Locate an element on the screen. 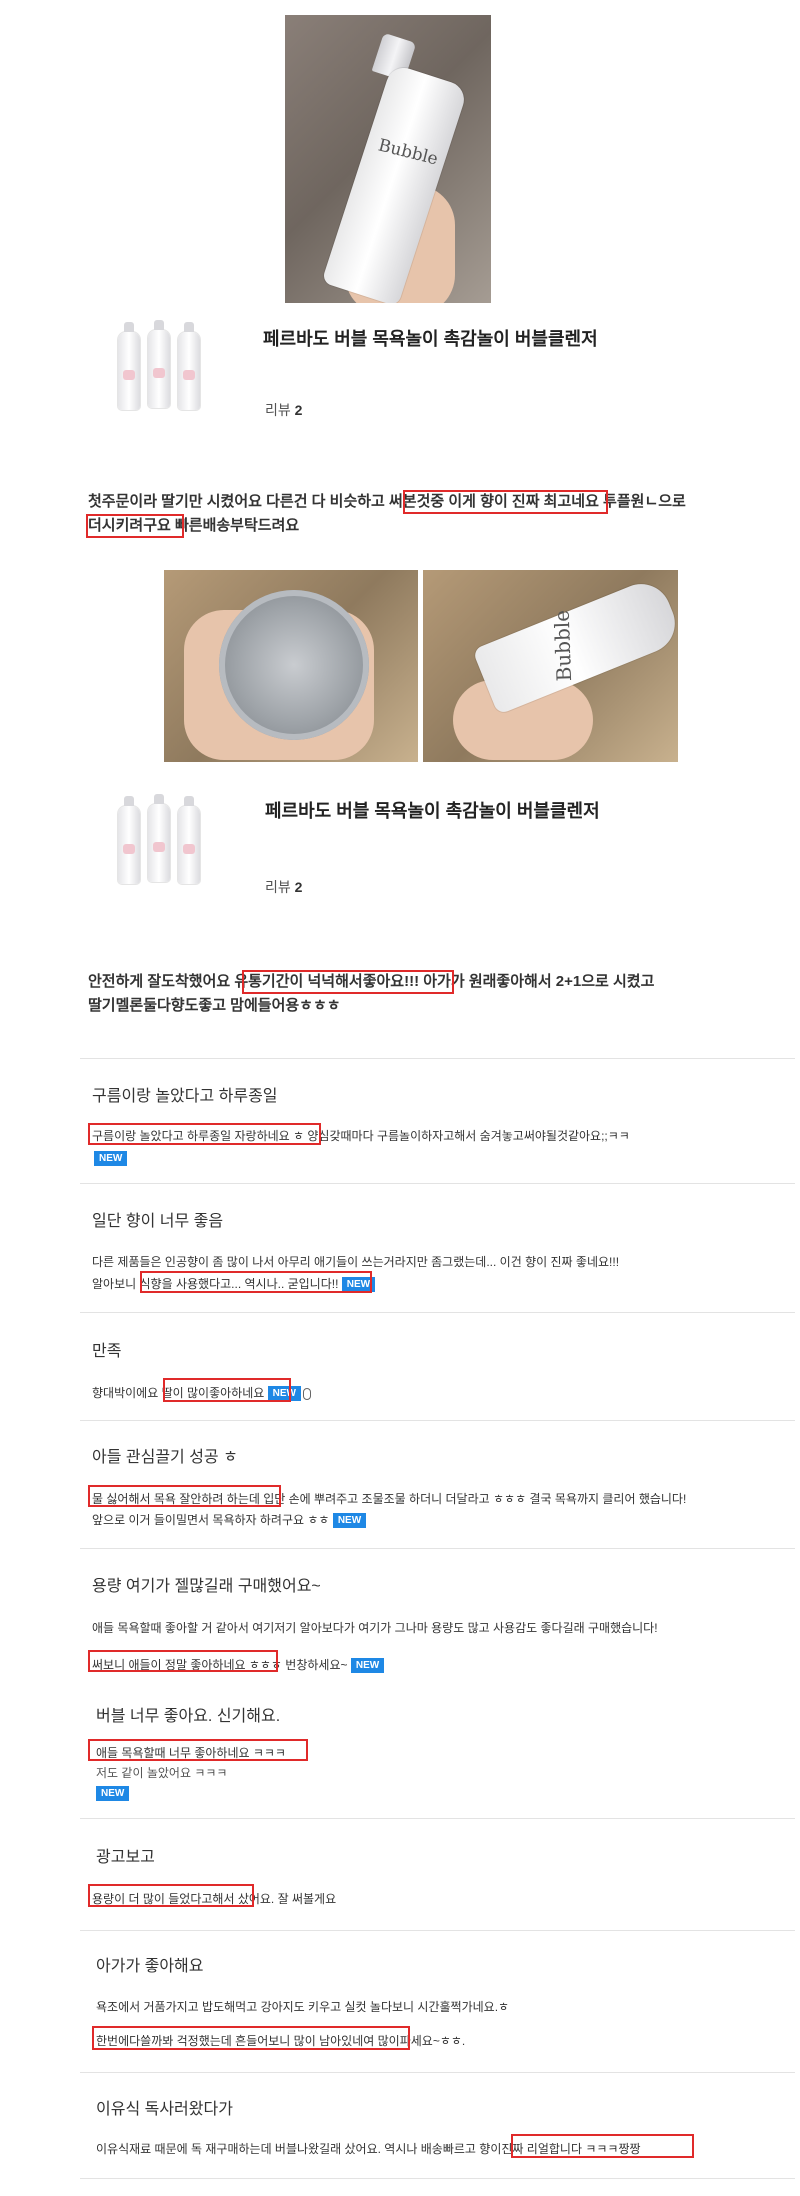 Image resolution: width=800 pixels, height=2196 pixels. bottle-bottom is located at coordinates (294, 665).